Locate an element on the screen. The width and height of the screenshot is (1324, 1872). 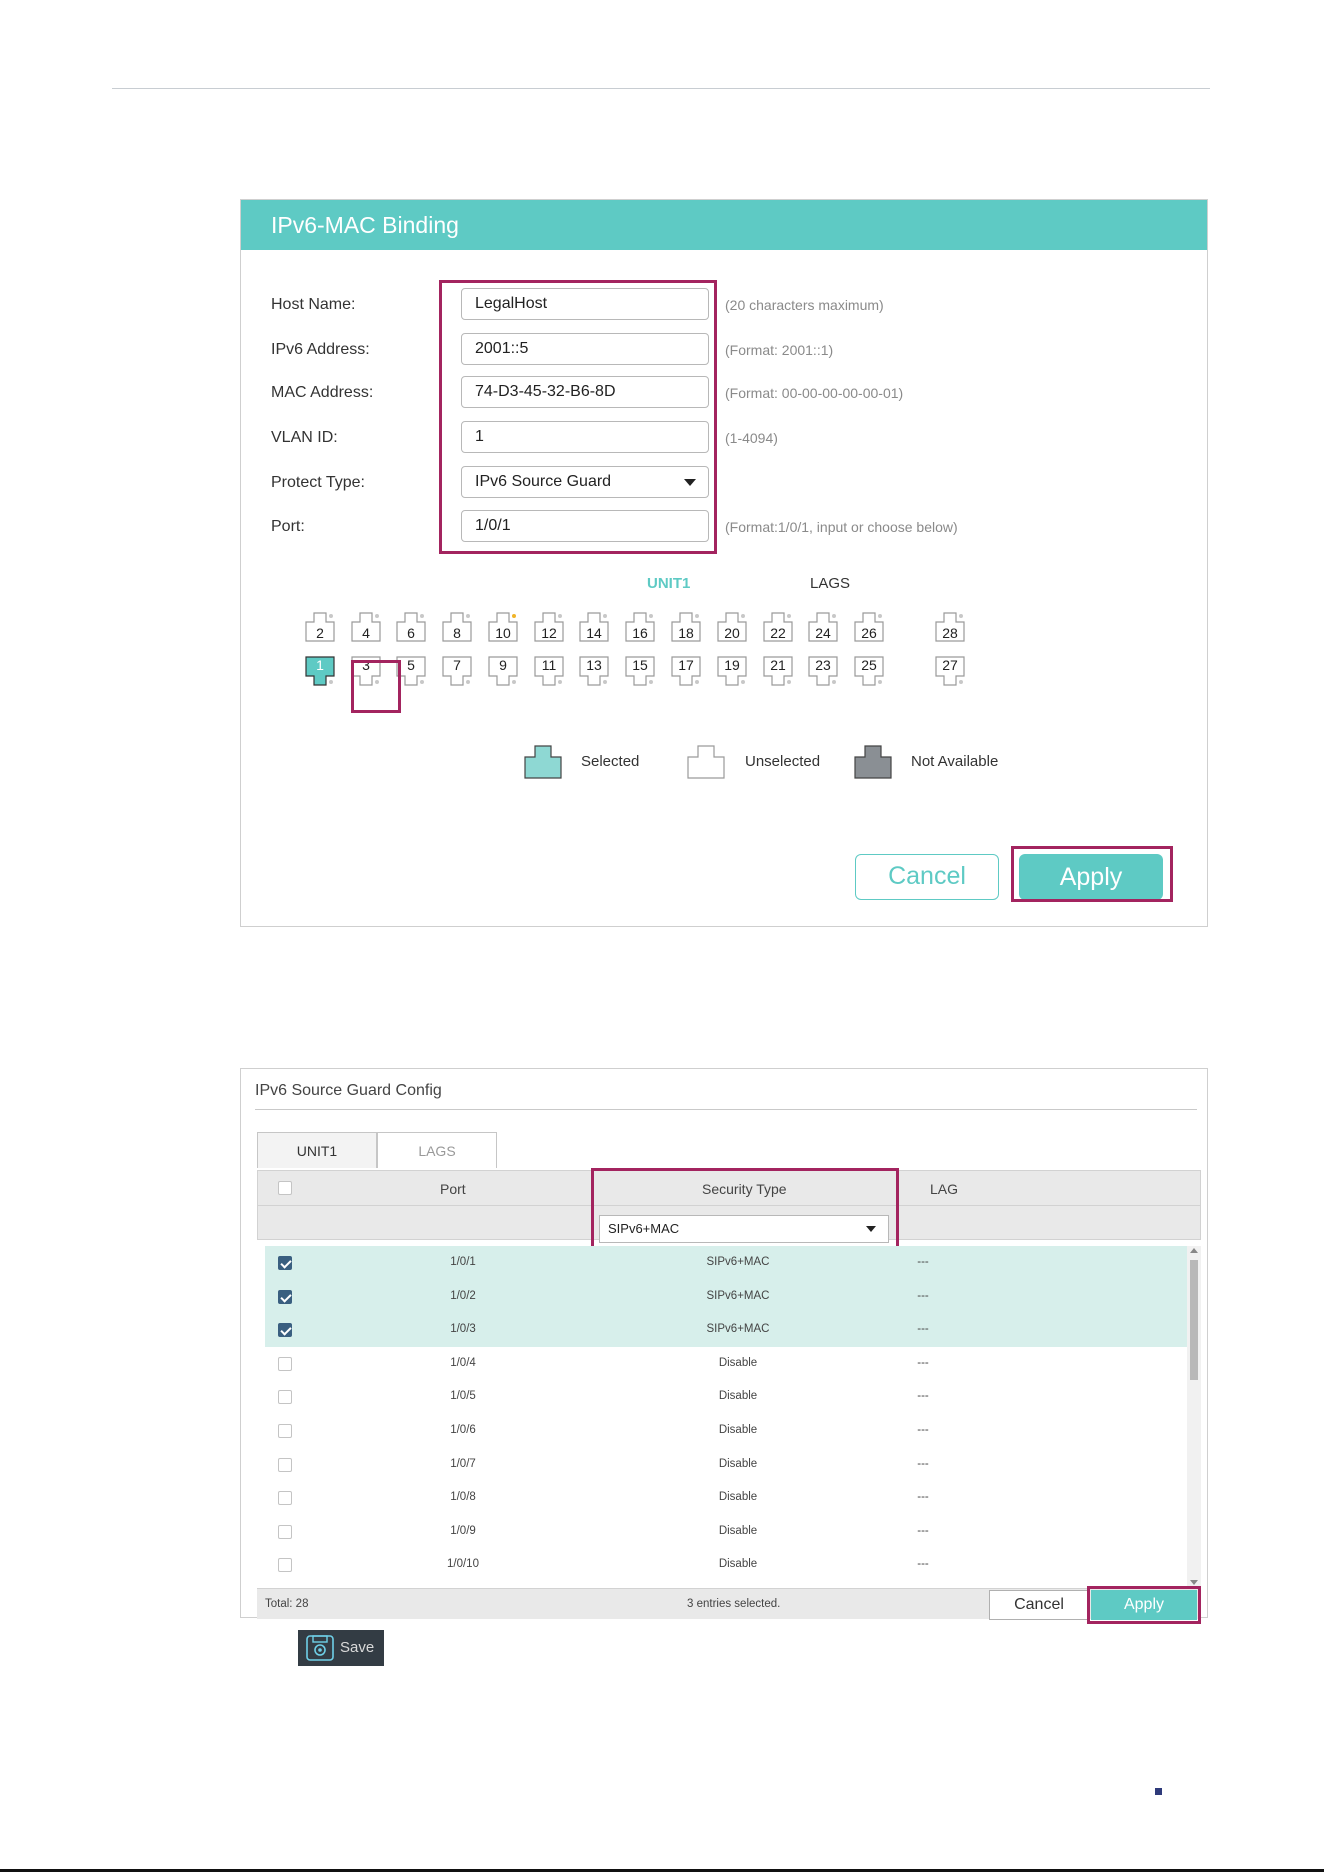
port-7: 7 is located at coordinates (457, 671).